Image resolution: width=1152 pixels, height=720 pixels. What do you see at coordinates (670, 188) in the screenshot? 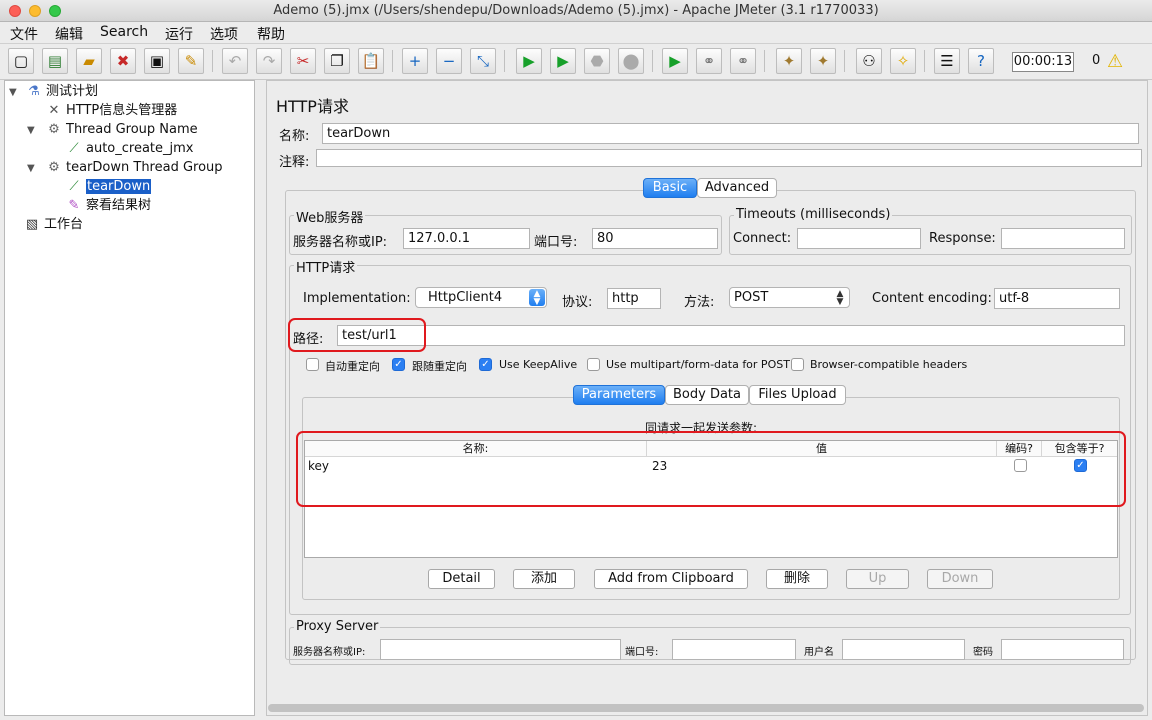
I see `tab-basic: Basic` at bounding box center [670, 188].